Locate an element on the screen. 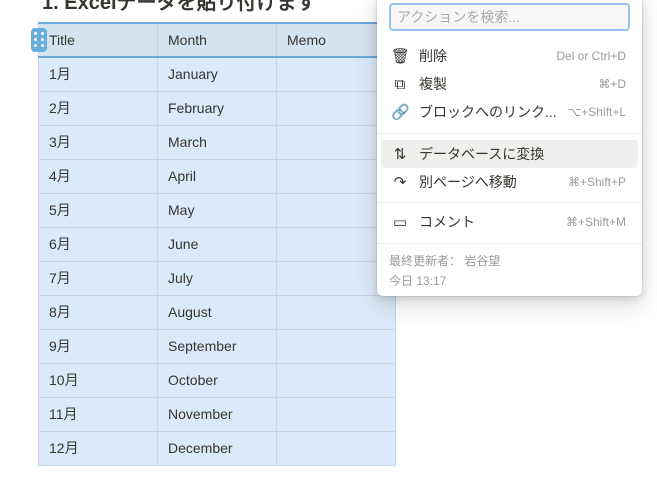 This screenshot has height=492, width=657. column-header: Title is located at coordinates (98, 40).